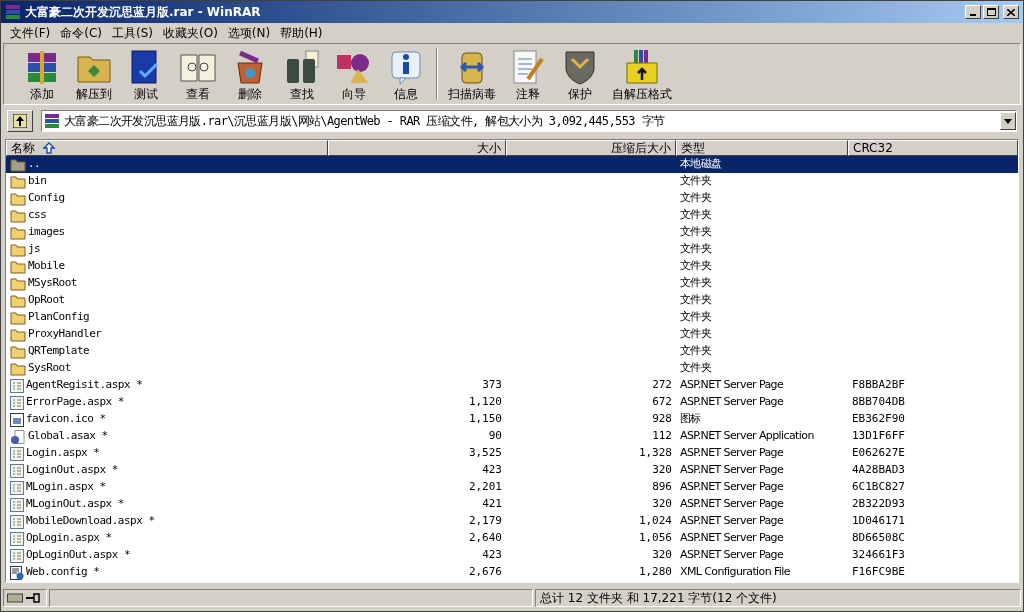 Image resolution: width=1024 pixels, height=612 pixels. Describe the element at coordinates (132, 32) in the screenshot. I see `menu-item: 工具(S)` at that location.